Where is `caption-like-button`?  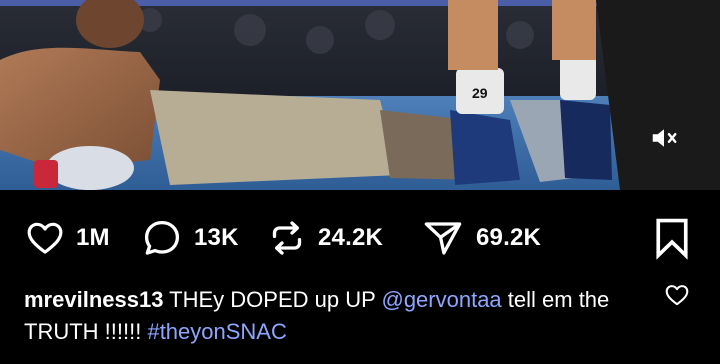
caption-like-button is located at coordinates (677, 295).